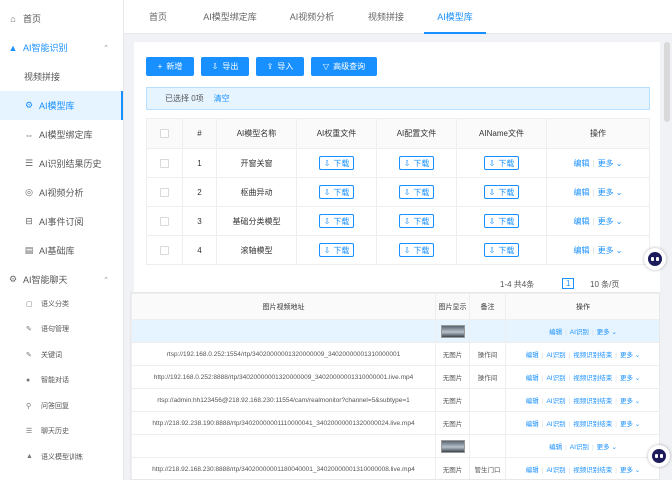  What do you see at coordinates (56, 304) in the screenshot?
I see `sidebar-item-semantic-category: ▢ 语义分类` at bounding box center [56, 304].